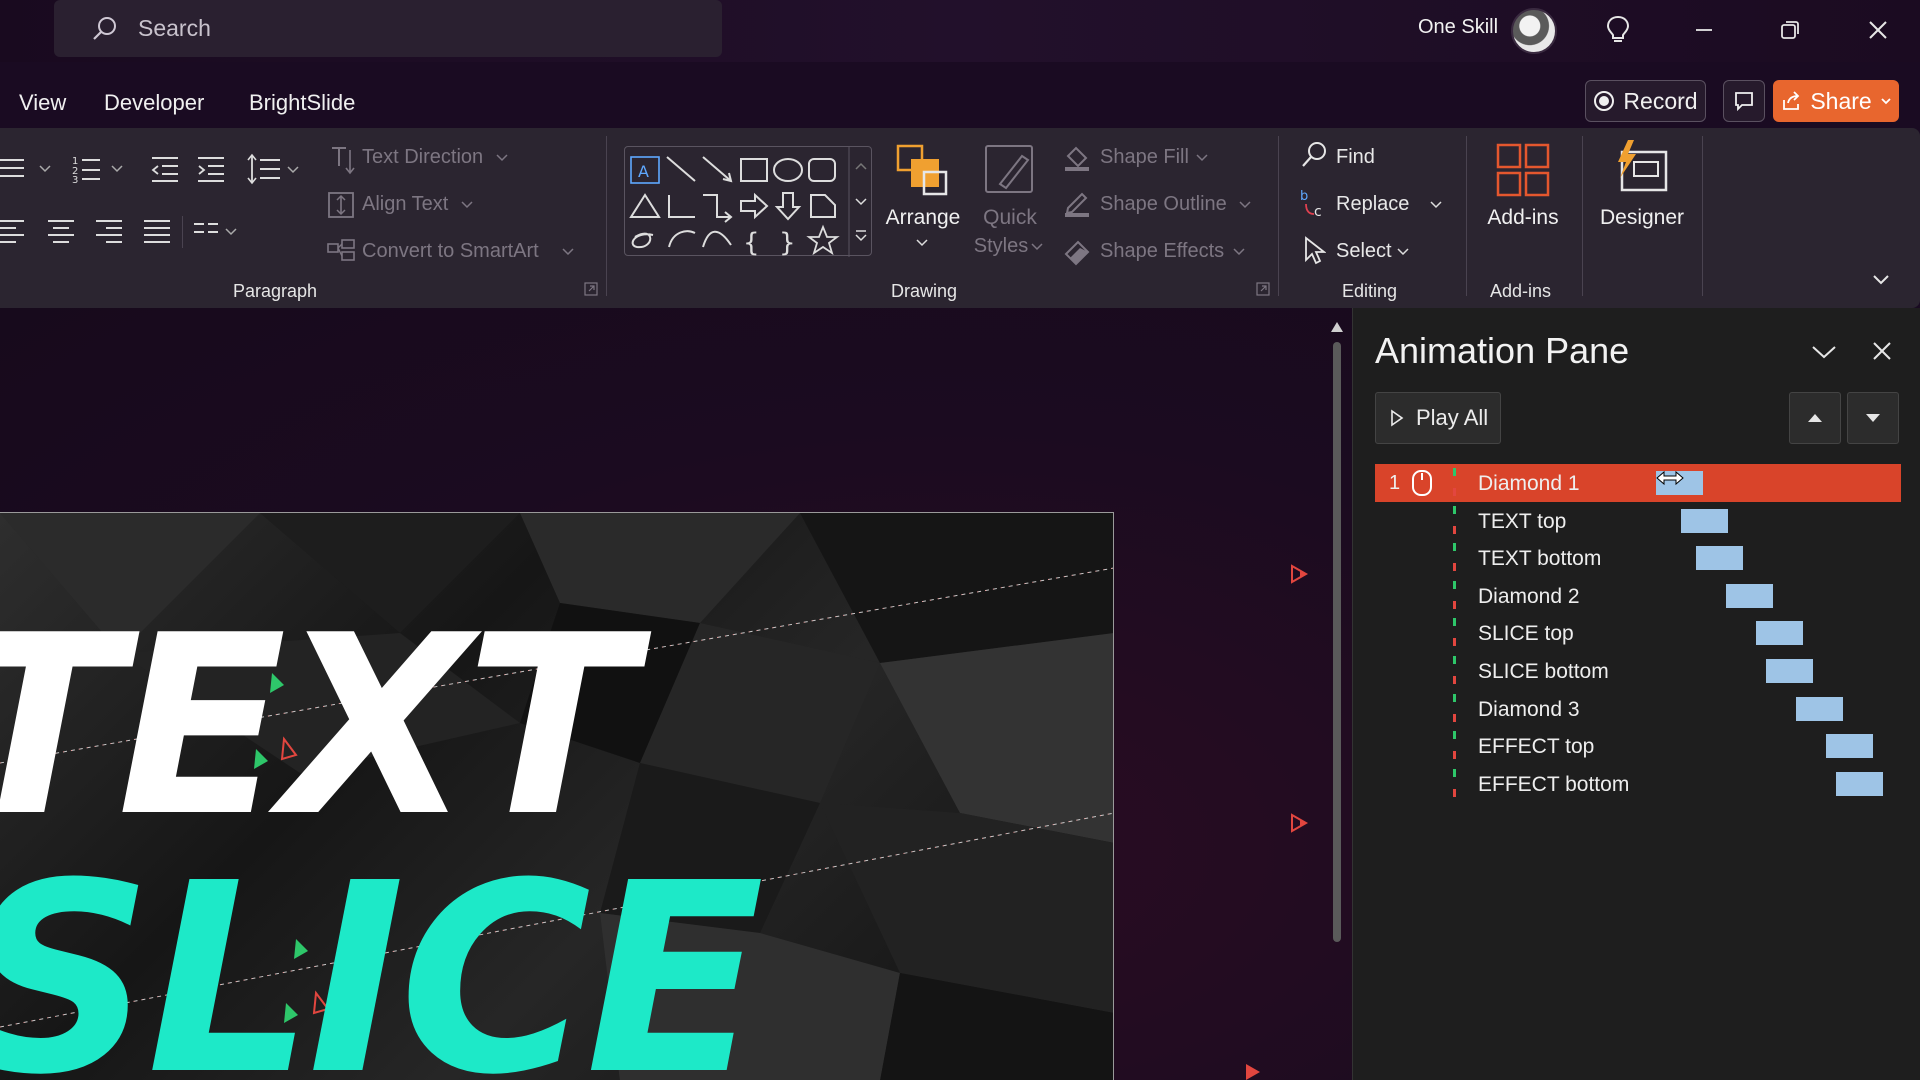 The height and width of the screenshot is (1080, 1920). I want to click on animation-item: 1 Diamond 1, so click(1638, 483).